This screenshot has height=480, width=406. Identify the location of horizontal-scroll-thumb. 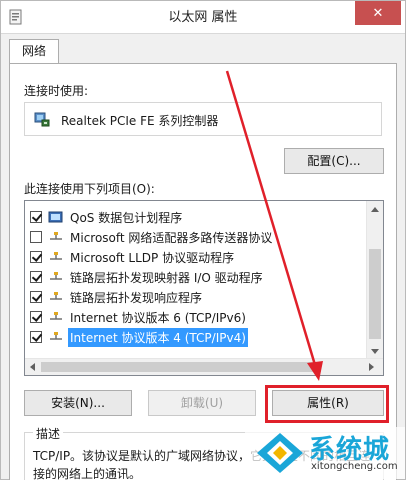
(181, 367).